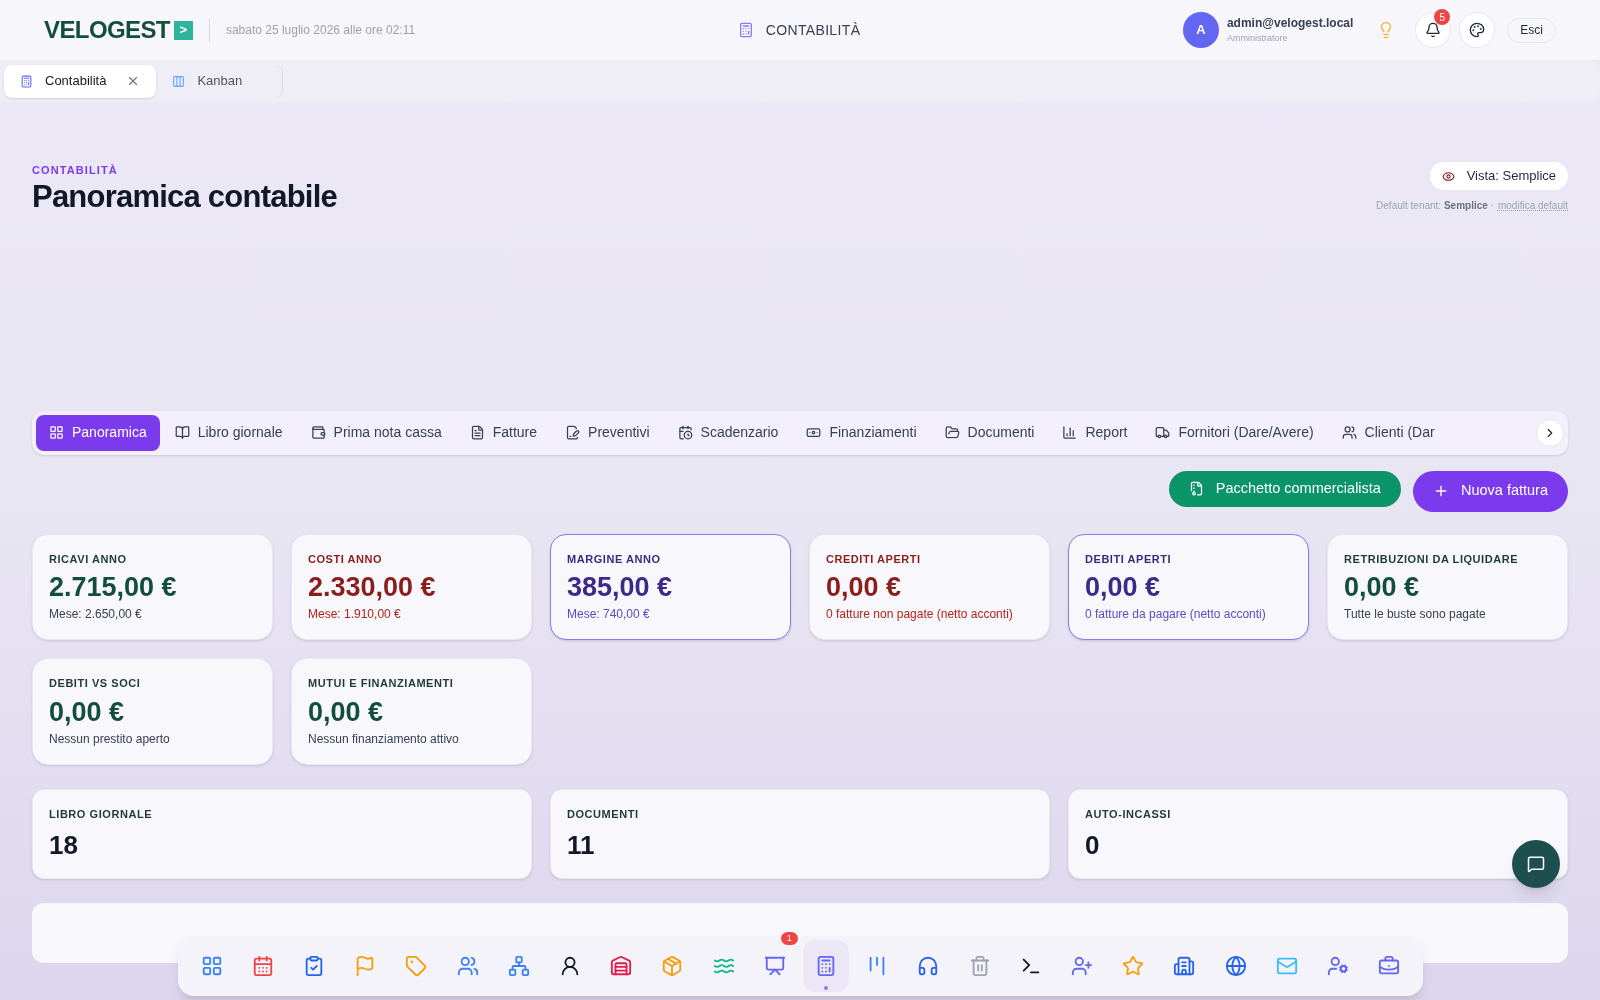  What do you see at coordinates (320, 30) in the screenshot?
I see `date-time: sabato 25 luglio 2026 alle ore 02:11` at bounding box center [320, 30].